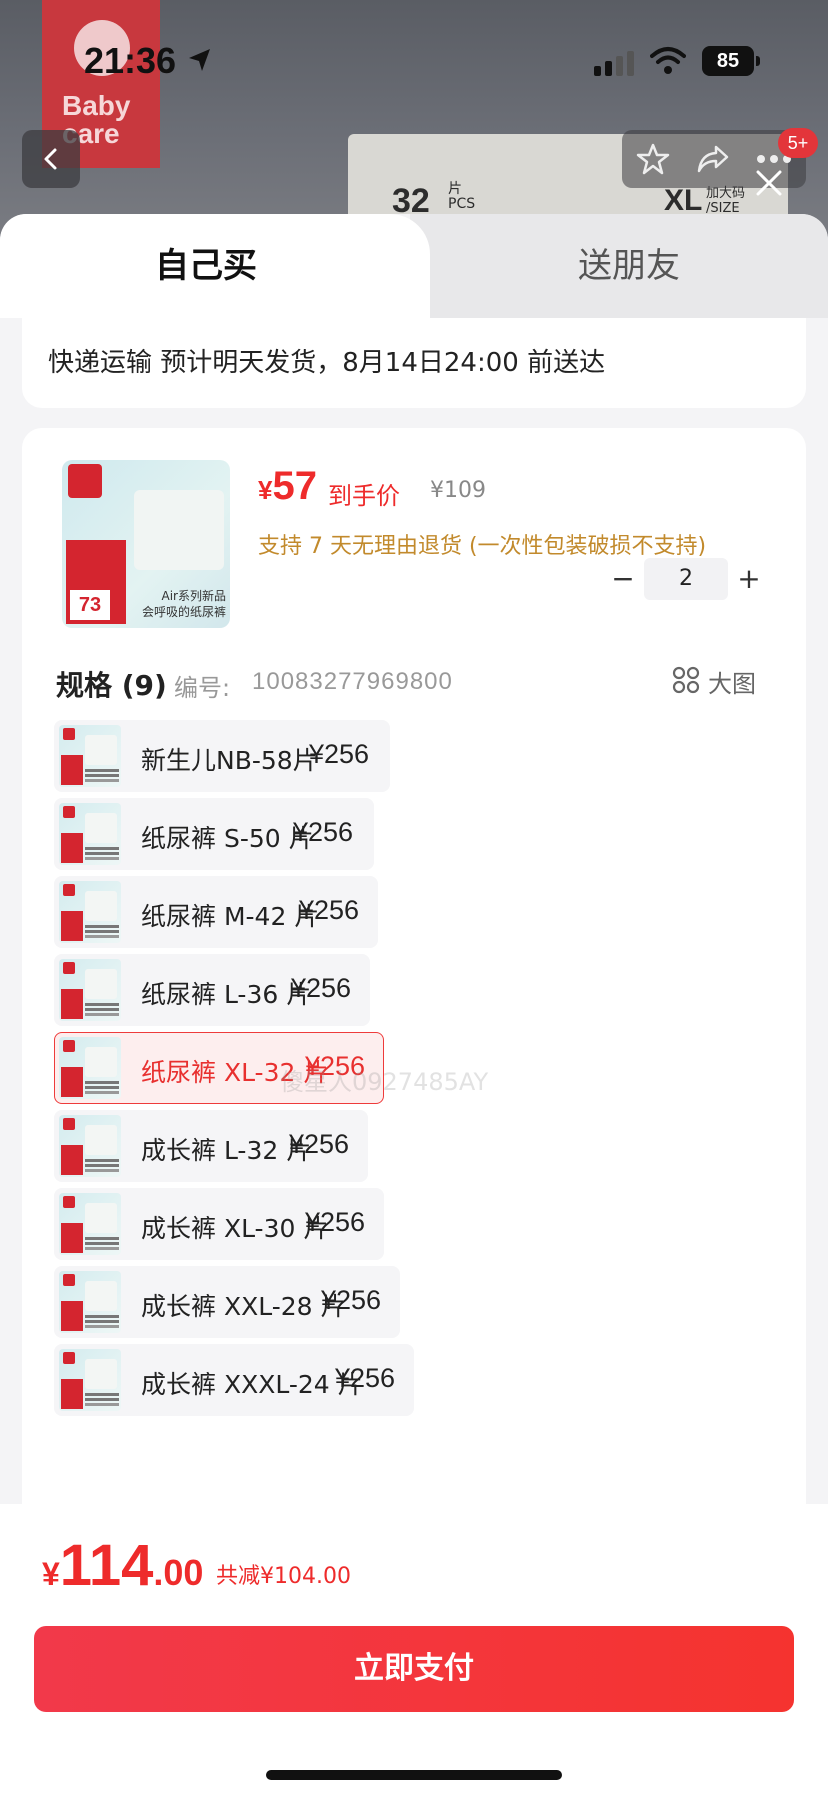 The height and width of the screenshot is (1796, 828). I want to click on total-currency: ¥, so click(51, 1574).